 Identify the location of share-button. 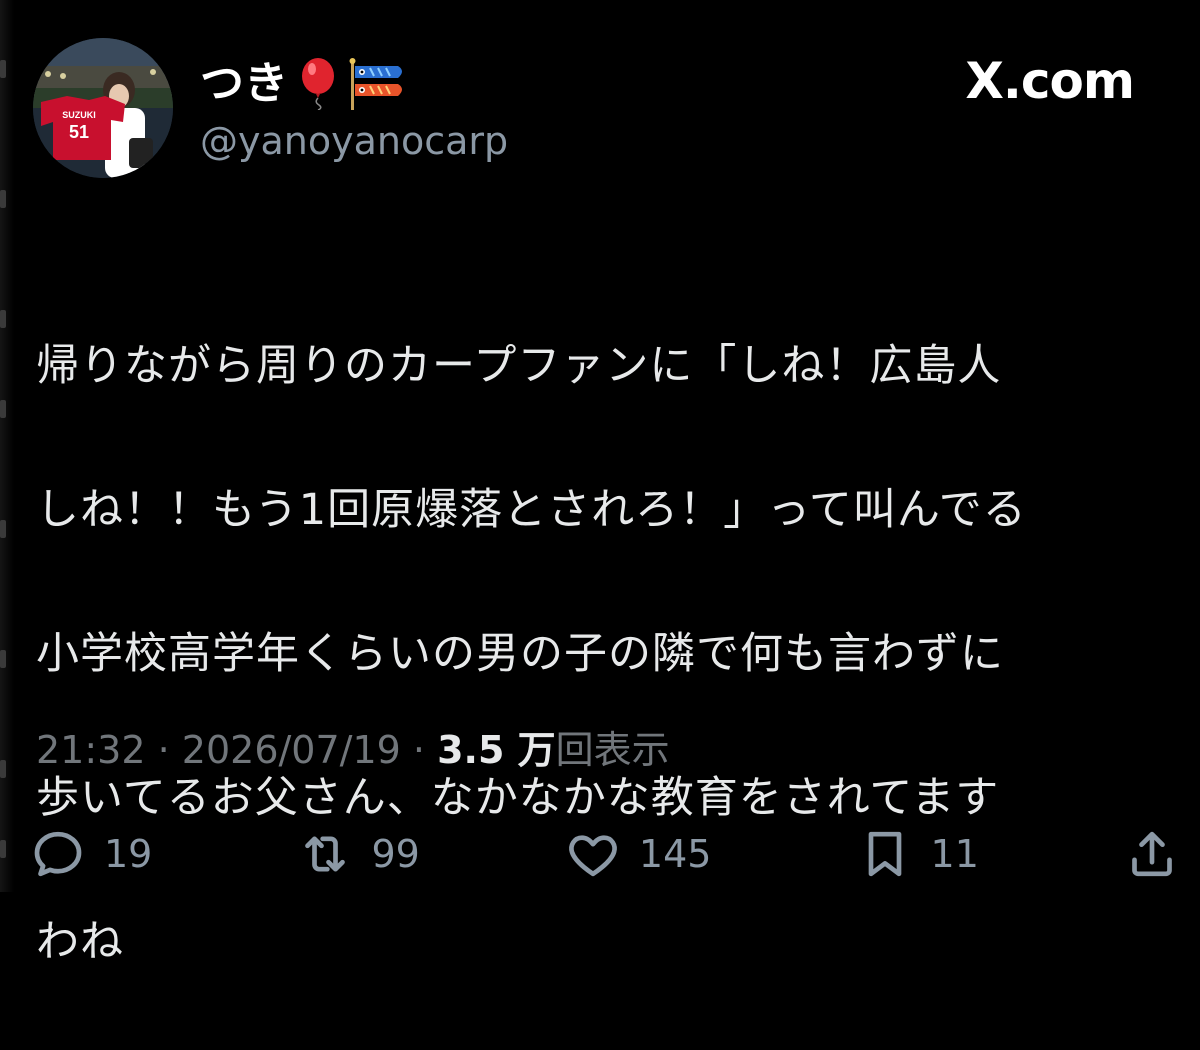
(1152, 854).